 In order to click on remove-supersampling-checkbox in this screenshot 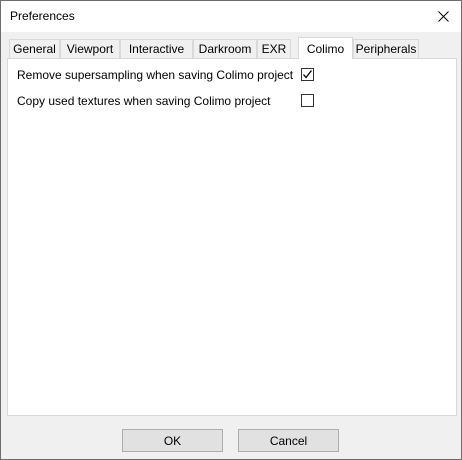, I will do `click(307, 74)`.